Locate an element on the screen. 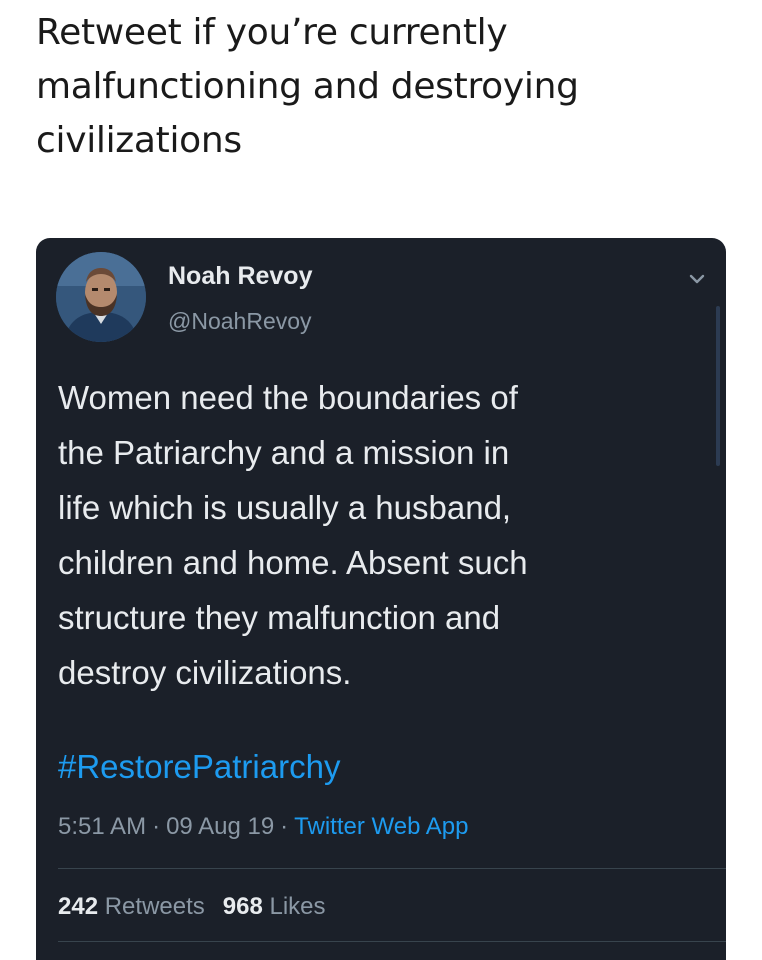 This screenshot has width=762, height=960. likes-stat: 968 Likes is located at coordinates (274, 906).